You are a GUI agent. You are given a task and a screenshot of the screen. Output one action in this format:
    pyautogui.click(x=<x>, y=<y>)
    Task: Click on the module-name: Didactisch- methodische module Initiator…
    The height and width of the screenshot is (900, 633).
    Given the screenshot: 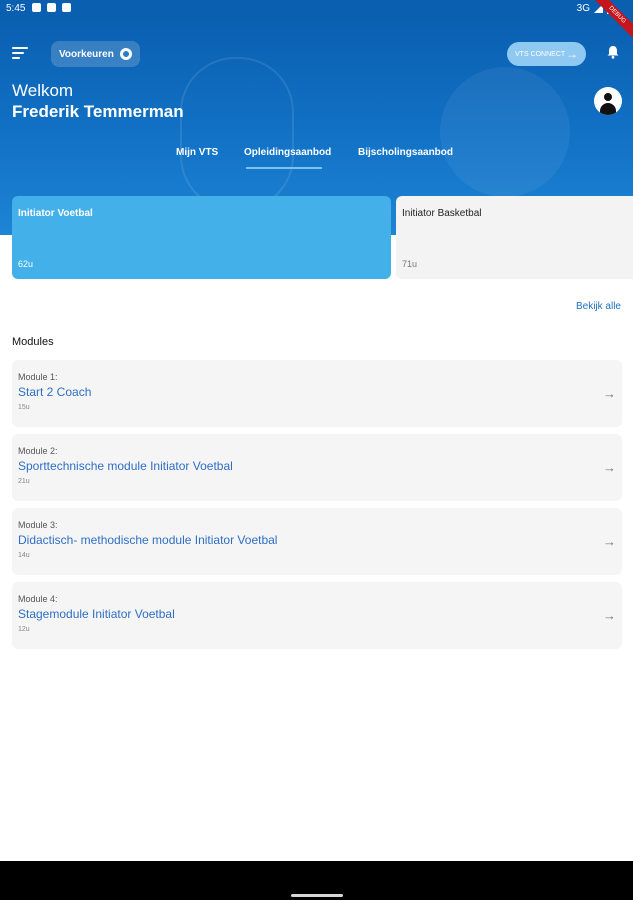 What is the action you would take?
    pyautogui.click(x=148, y=540)
    